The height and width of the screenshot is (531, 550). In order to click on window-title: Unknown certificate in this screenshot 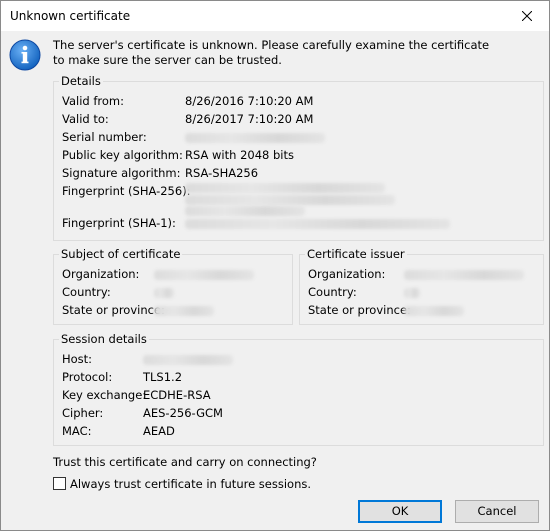, I will do `click(70, 16)`.